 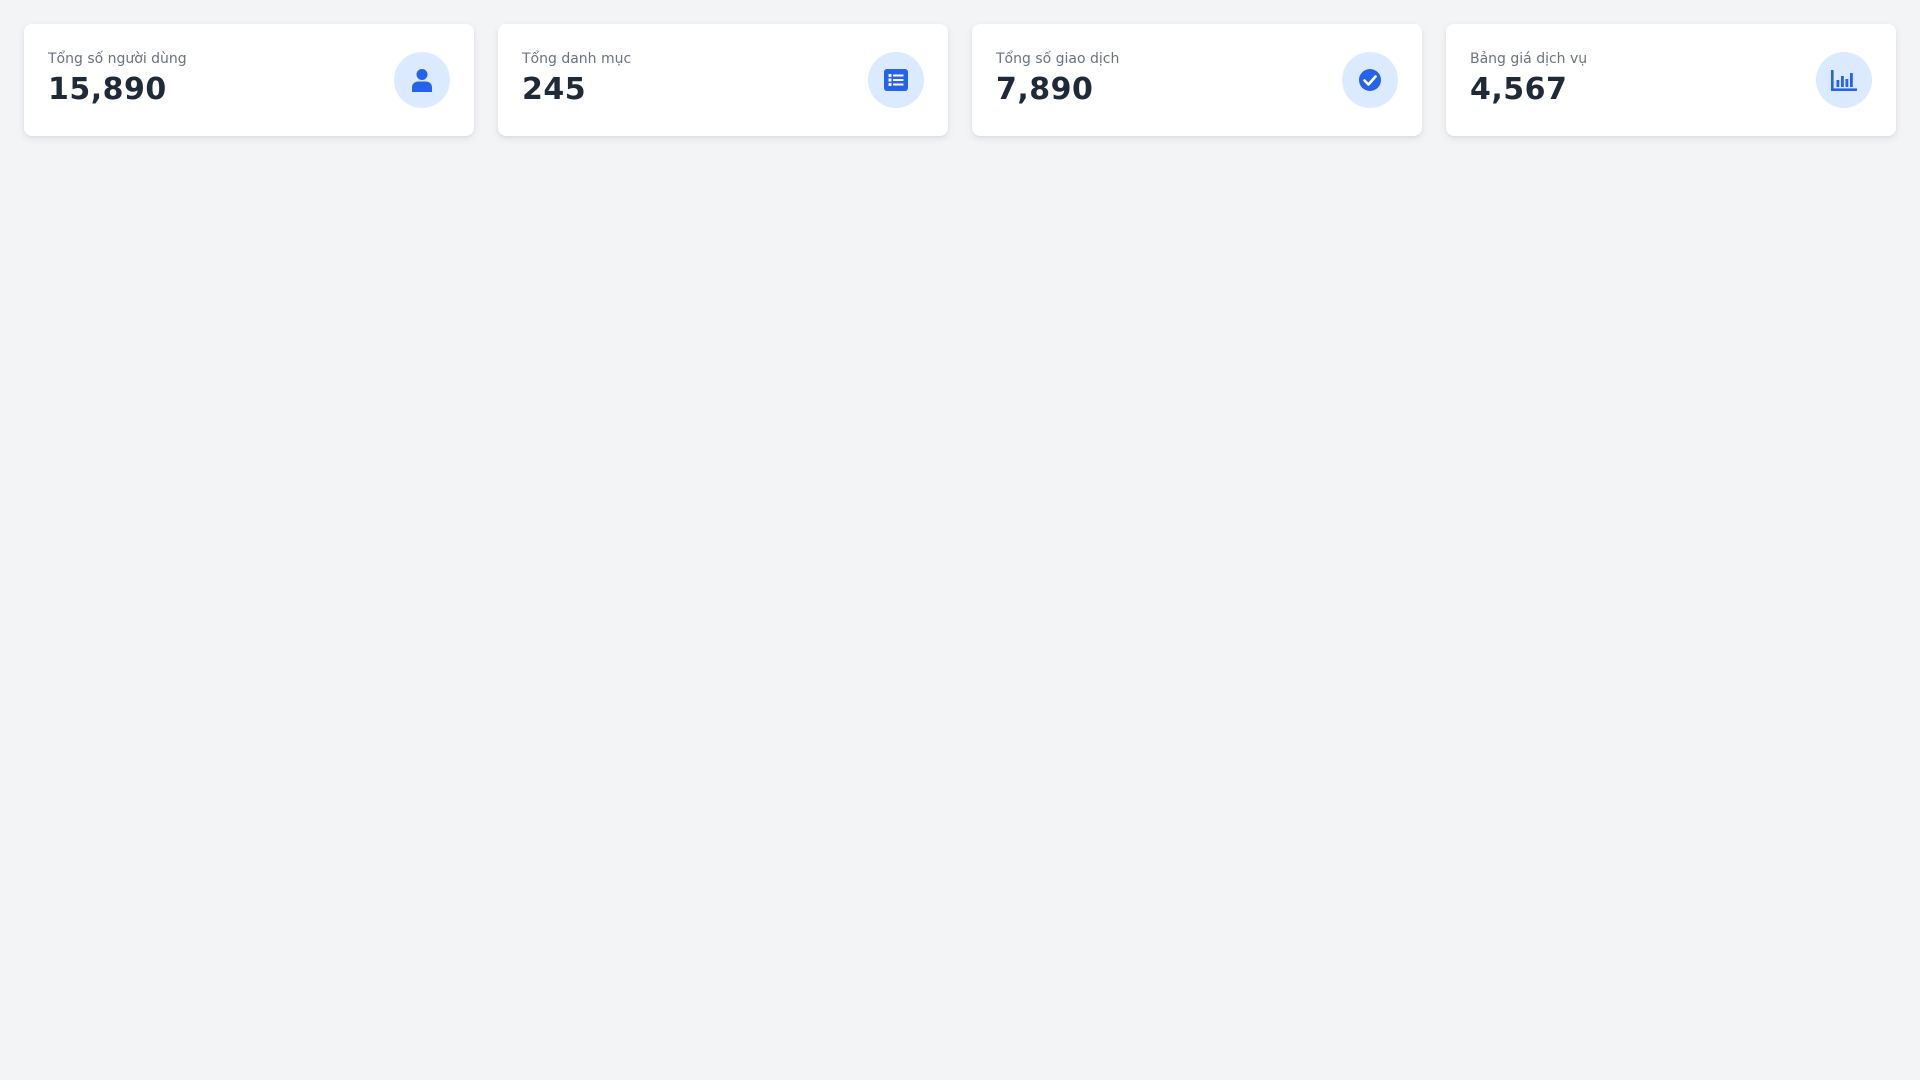 What do you see at coordinates (577, 59) in the screenshot?
I see `stat-label: Tổng danh mục` at bounding box center [577, 59].